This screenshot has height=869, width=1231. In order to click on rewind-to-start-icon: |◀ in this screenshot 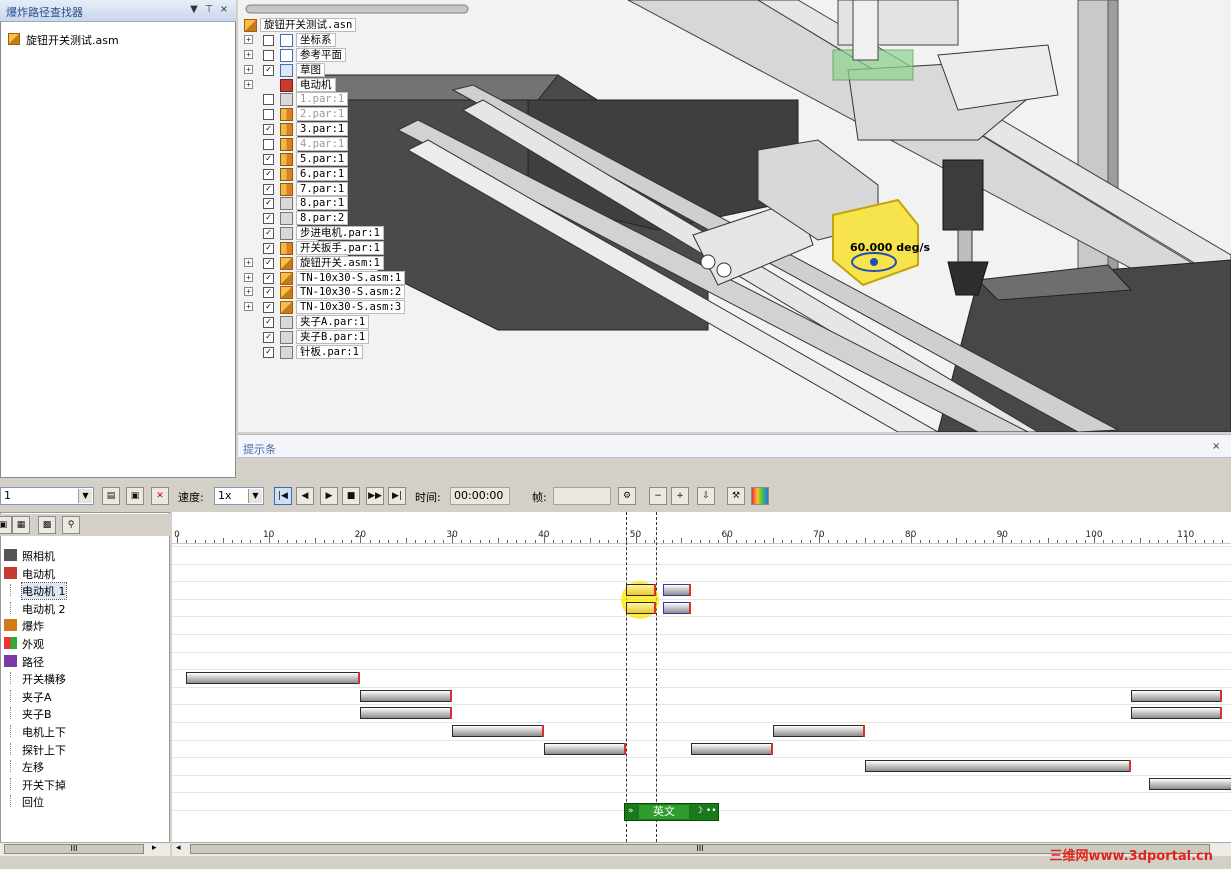, I will do `click(283, 496)`.